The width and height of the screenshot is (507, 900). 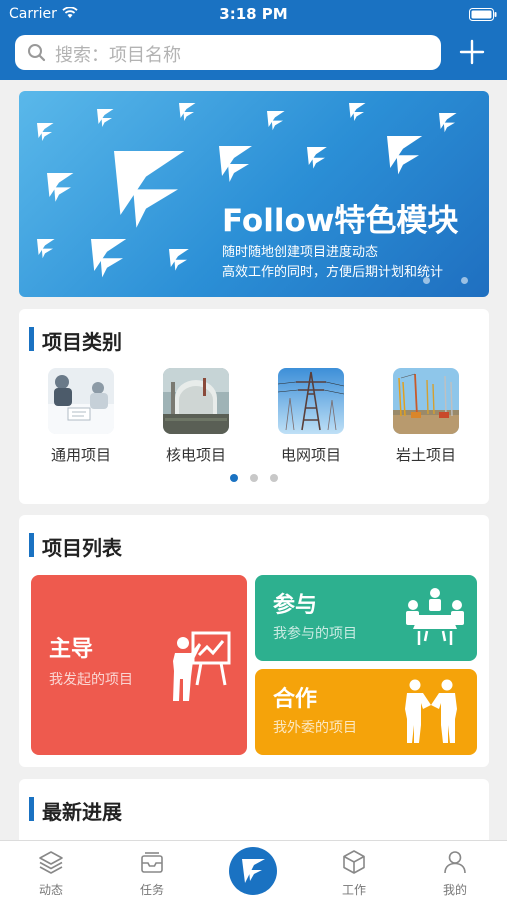 I want to click on tab-label: 动态, so click(x=50, y=890).